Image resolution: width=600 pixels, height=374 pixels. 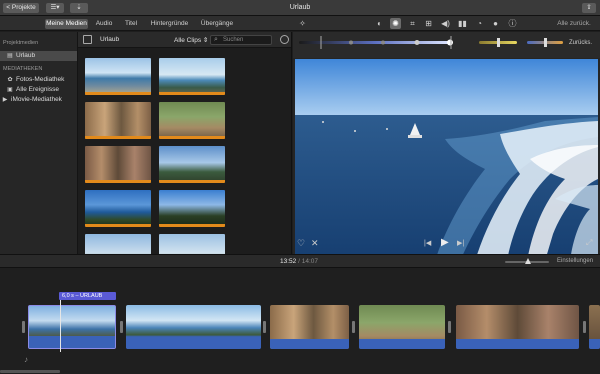 What do you see at coordinates (580, 43) in the screenshot?
I see `reset-button: Zurücks.` at bounding box center [580, 43].